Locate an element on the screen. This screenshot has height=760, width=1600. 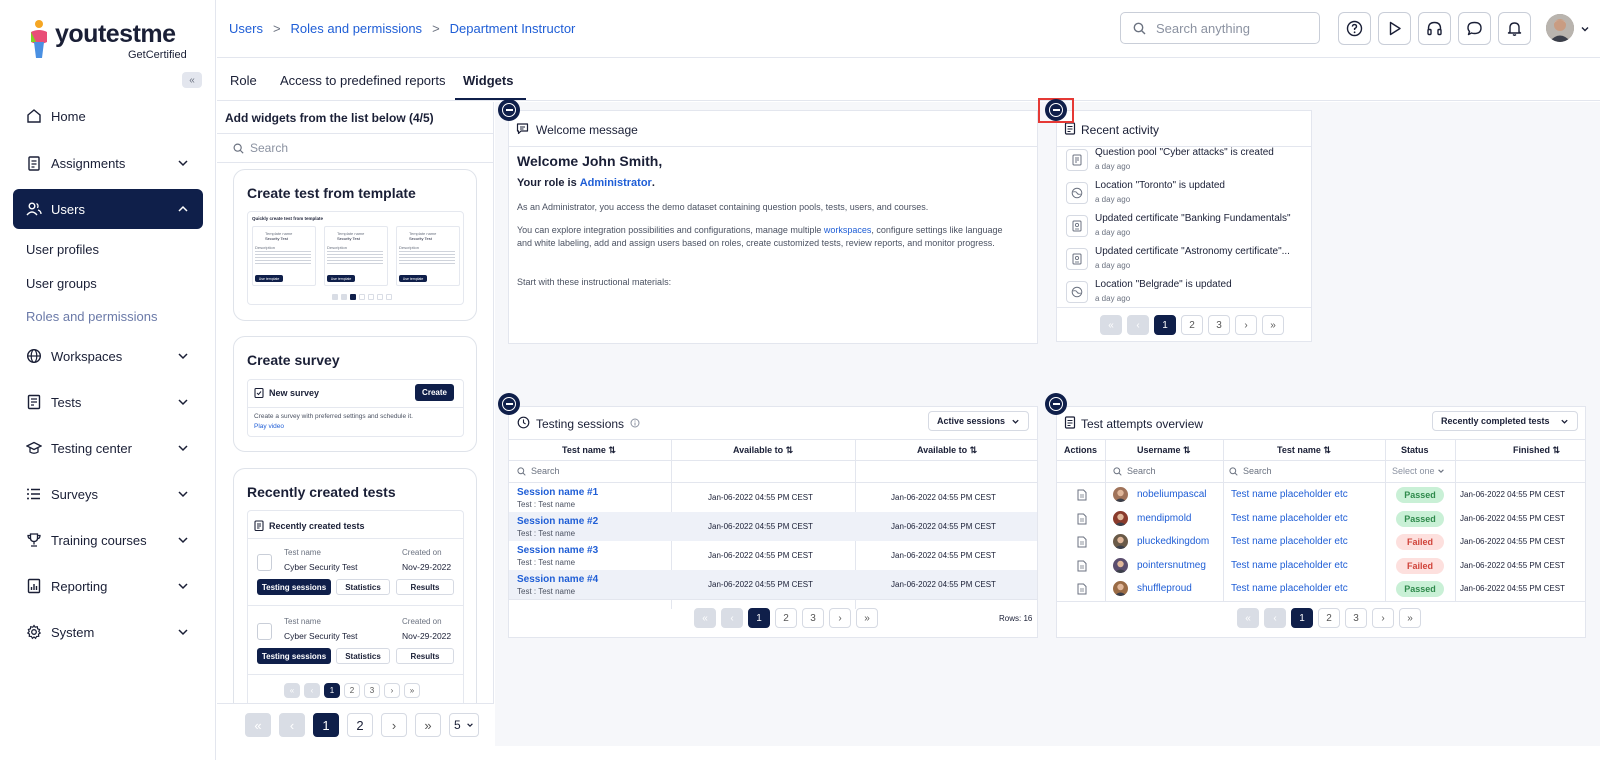
logo is located at coordinates (39, 39).